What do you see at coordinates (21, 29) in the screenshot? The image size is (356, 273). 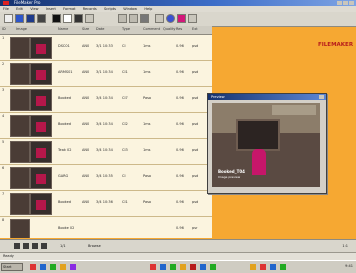 I see `col-image: Image` at bounding box center [21, 29].